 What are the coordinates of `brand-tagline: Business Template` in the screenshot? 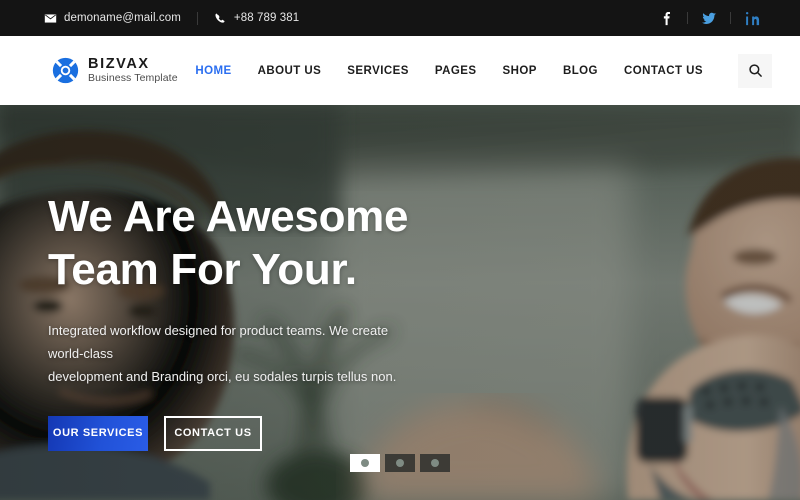 It's located at (133, 78).